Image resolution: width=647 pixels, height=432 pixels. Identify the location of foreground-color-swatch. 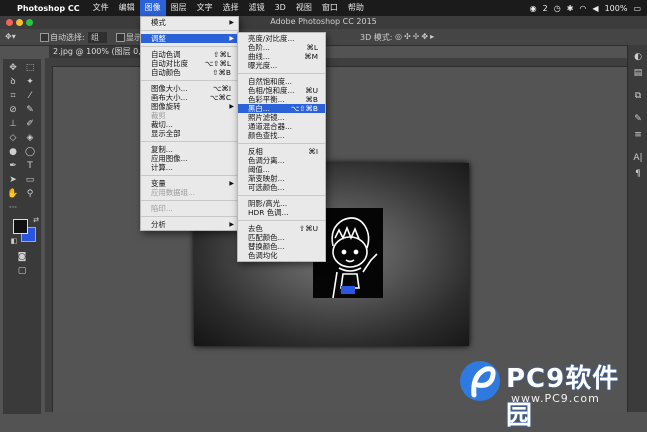
(20, 226).